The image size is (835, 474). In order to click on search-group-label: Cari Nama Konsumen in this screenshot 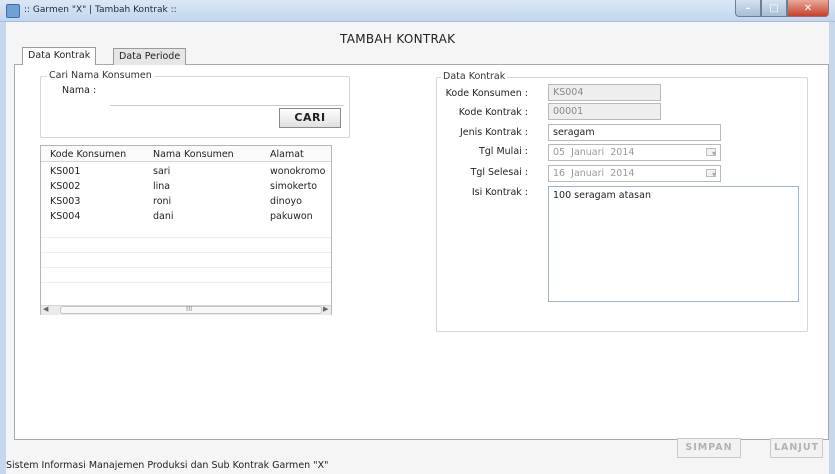, I will do `click(100, 75)`.